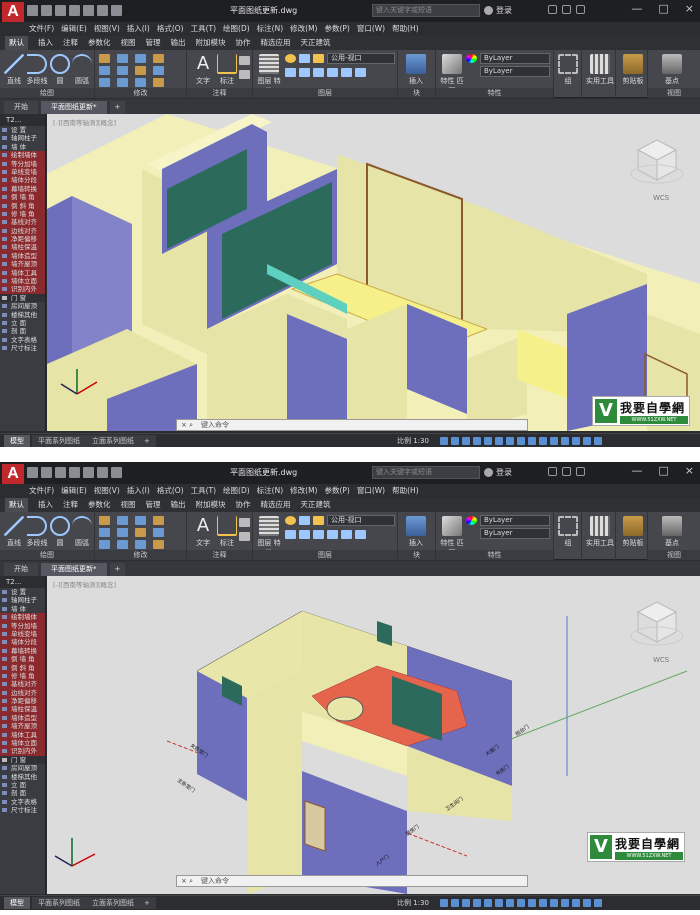  What do you see at coordinates (663, 8) in the screenshot?
I see `maximize-button: □` at bounding box center [663, 8].